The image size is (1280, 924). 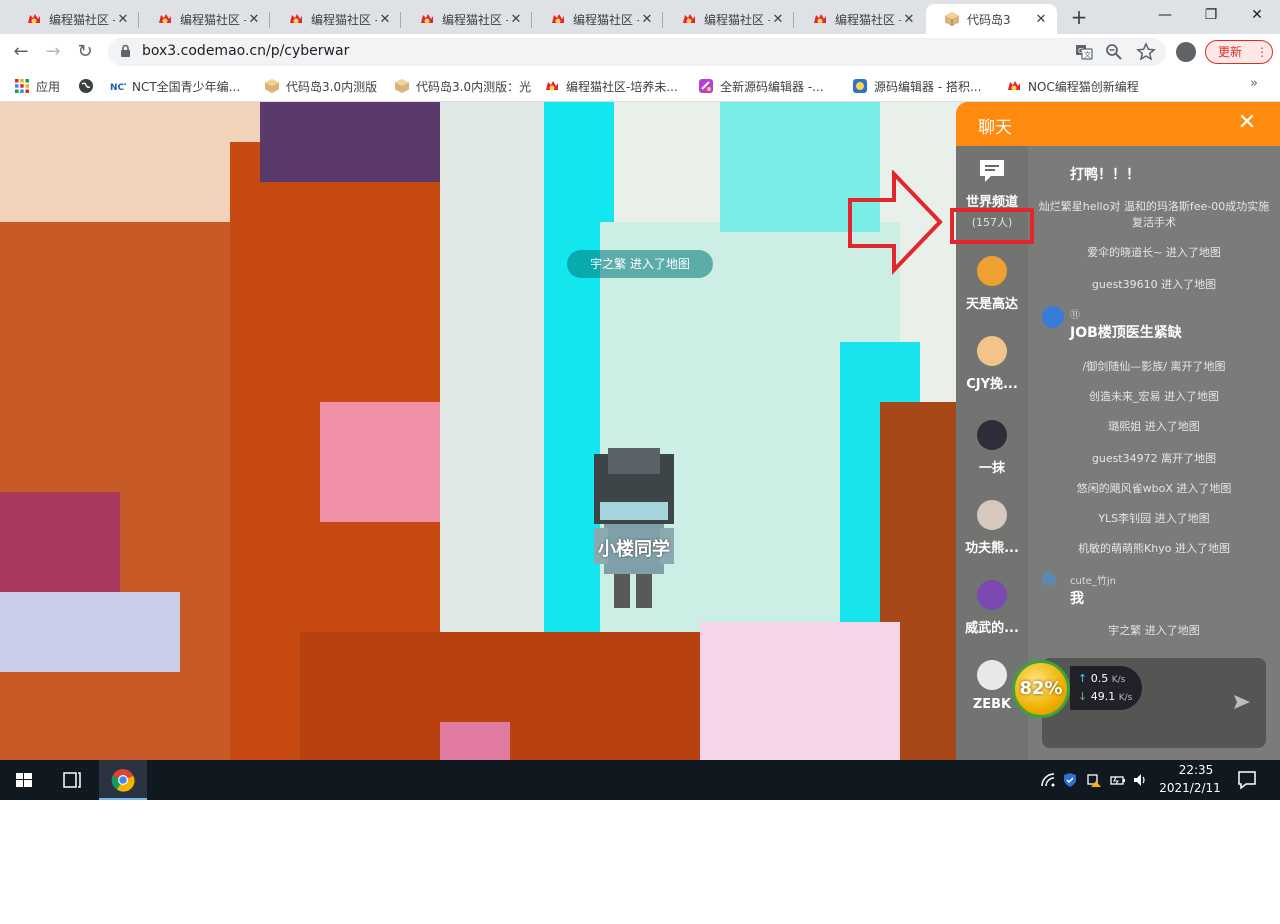 I want to click on chat-bubble-icon, so click(x=992, y=171).